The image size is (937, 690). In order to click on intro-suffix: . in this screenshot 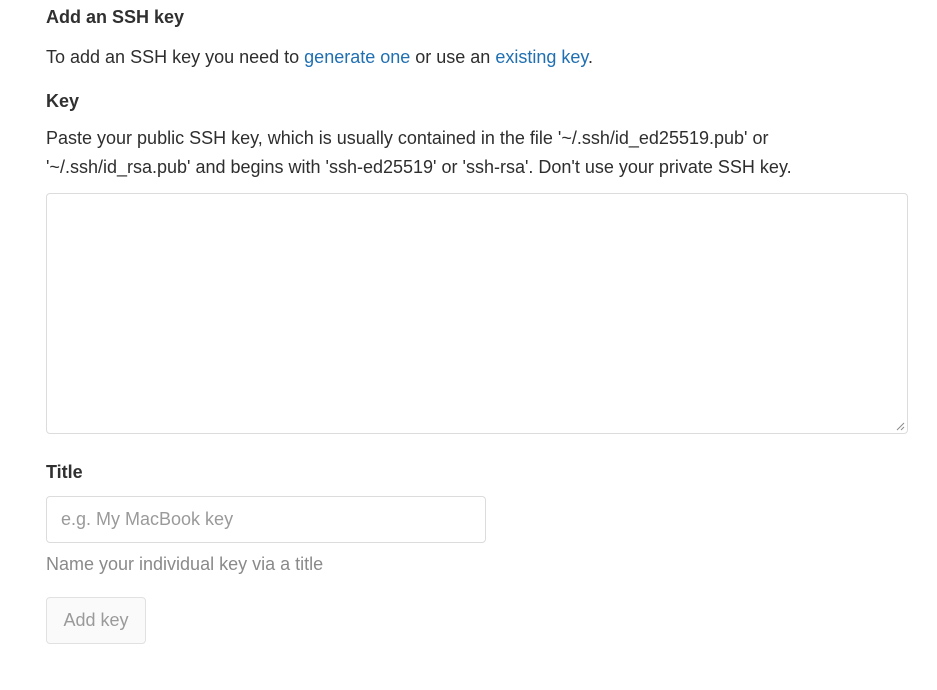, I will do `click(591, 57)`.